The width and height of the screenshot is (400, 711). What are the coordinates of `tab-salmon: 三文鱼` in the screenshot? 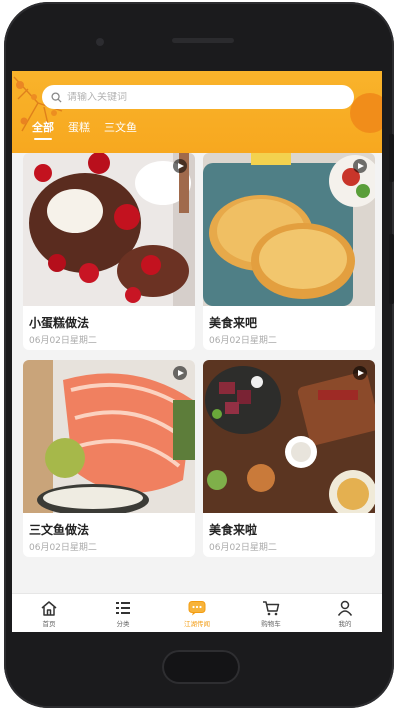 It's located at (120, 129).